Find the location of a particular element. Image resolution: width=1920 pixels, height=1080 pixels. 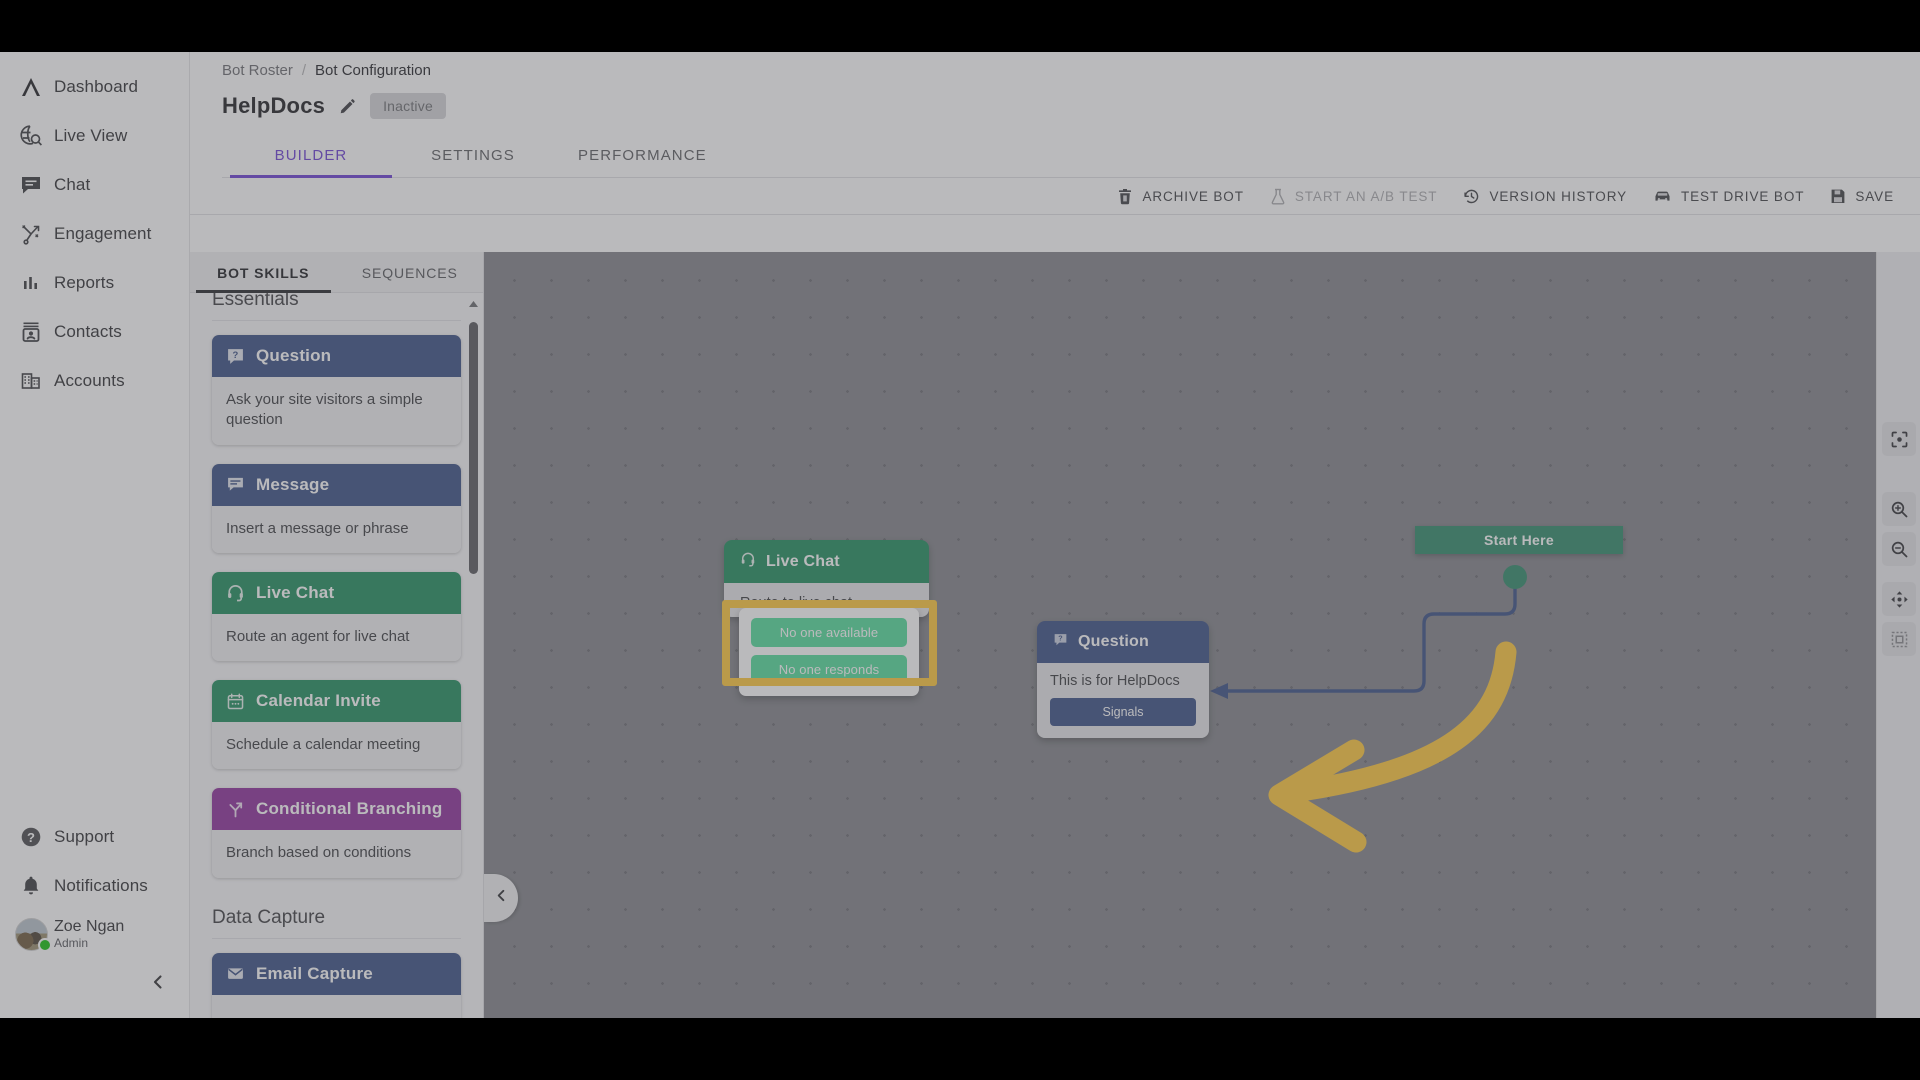

skill-card-description: Insert a message or phrase is located at coordinates (336, 529).